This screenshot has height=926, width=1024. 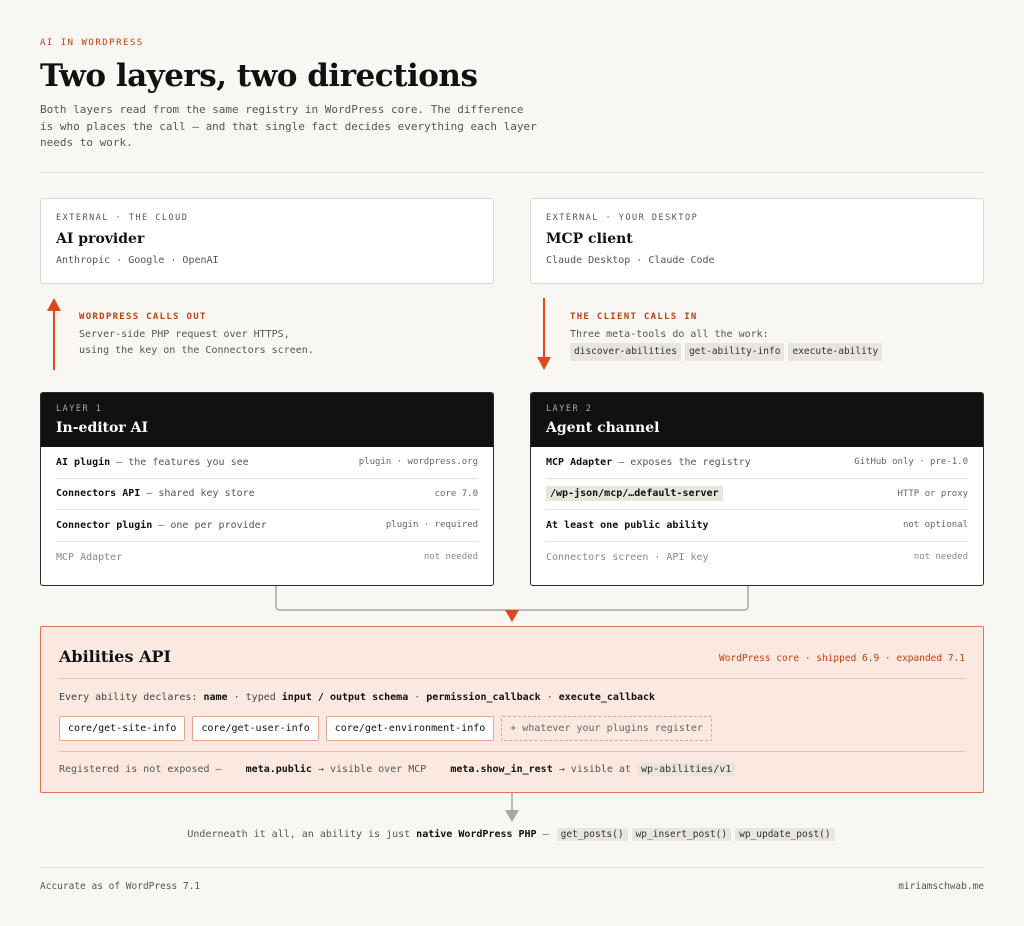 What do you see at coordinates (686, 769) in the screenshot?
I see `rest-route-chip: wp-abilities/v1` at bounding box center [686, 769].